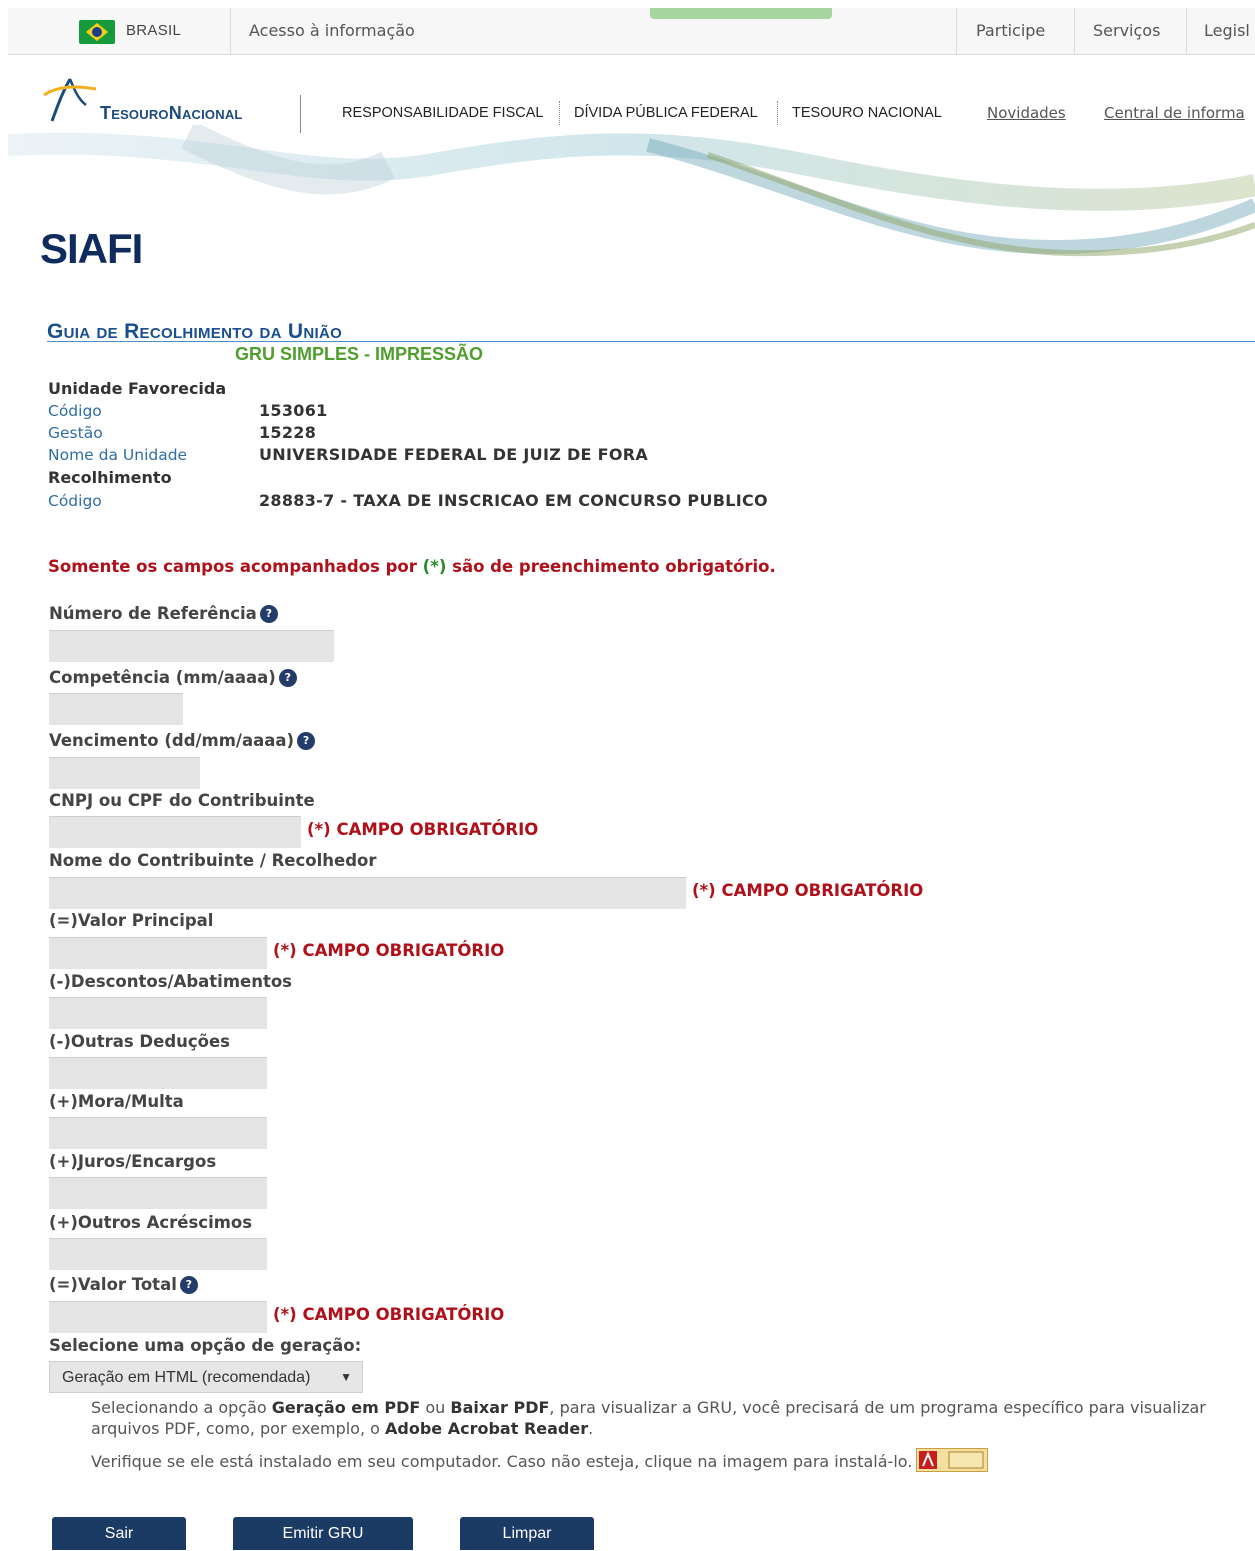 This screenshot has width=1255, height=1551. Describe the element at coordinates (487, 1428) in the screenshot. I see `info-acrobat-reader: Adobe Acrobat Reader` at that location.